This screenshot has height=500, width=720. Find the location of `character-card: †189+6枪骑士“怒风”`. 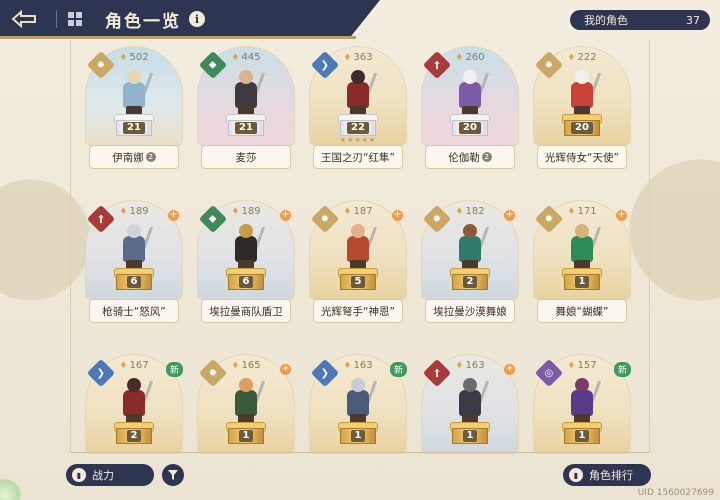

character-card: †189+6枪骑士“怒风” is located at coordinates (134, 263).